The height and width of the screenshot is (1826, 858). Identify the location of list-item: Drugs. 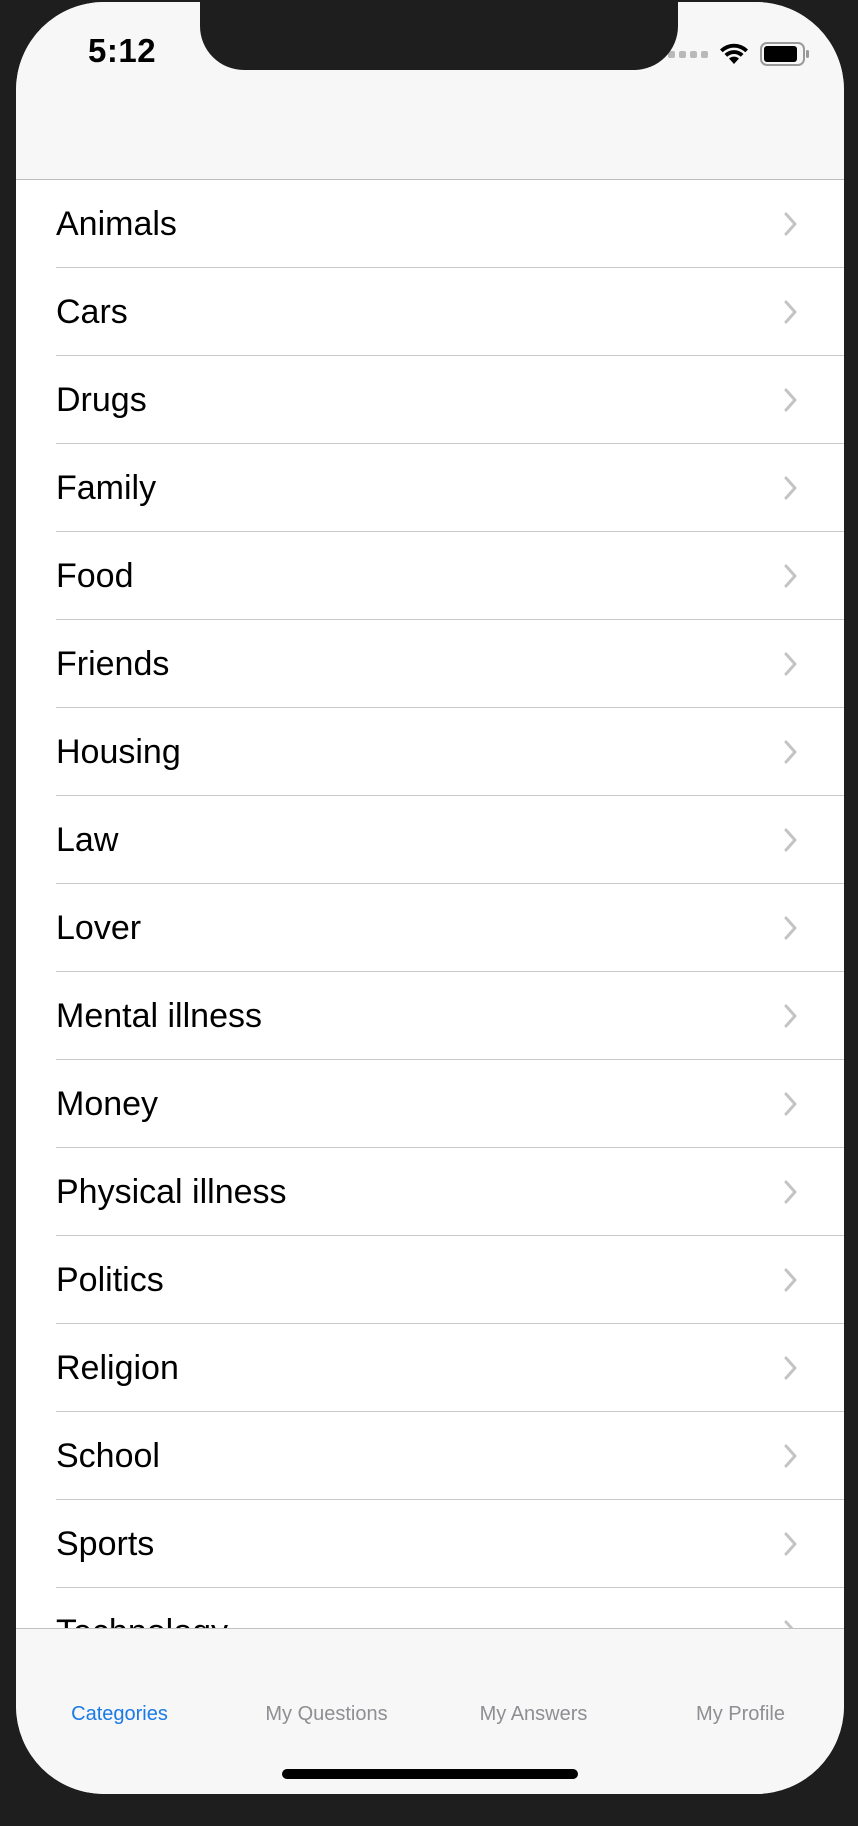
(430, 400).